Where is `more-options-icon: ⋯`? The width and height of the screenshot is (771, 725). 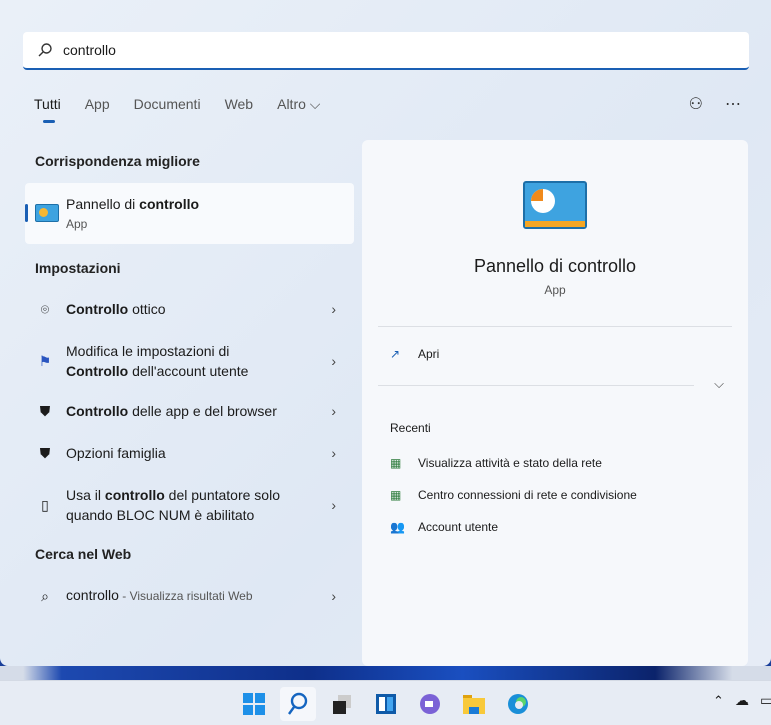 more-options-icon: ⋯ is located at coordinates (733, 104).